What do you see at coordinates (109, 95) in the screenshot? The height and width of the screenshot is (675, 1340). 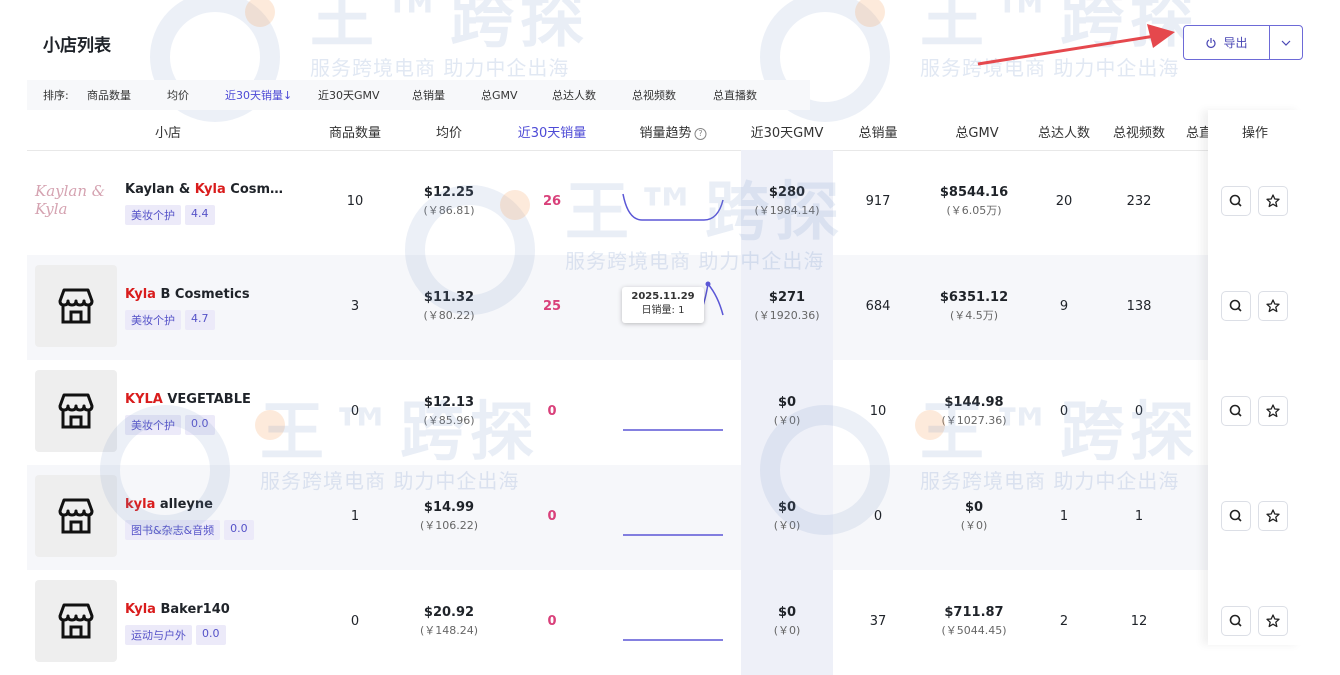 I see `sort-option-products: 商品数量` at bounding box center [109, 95].